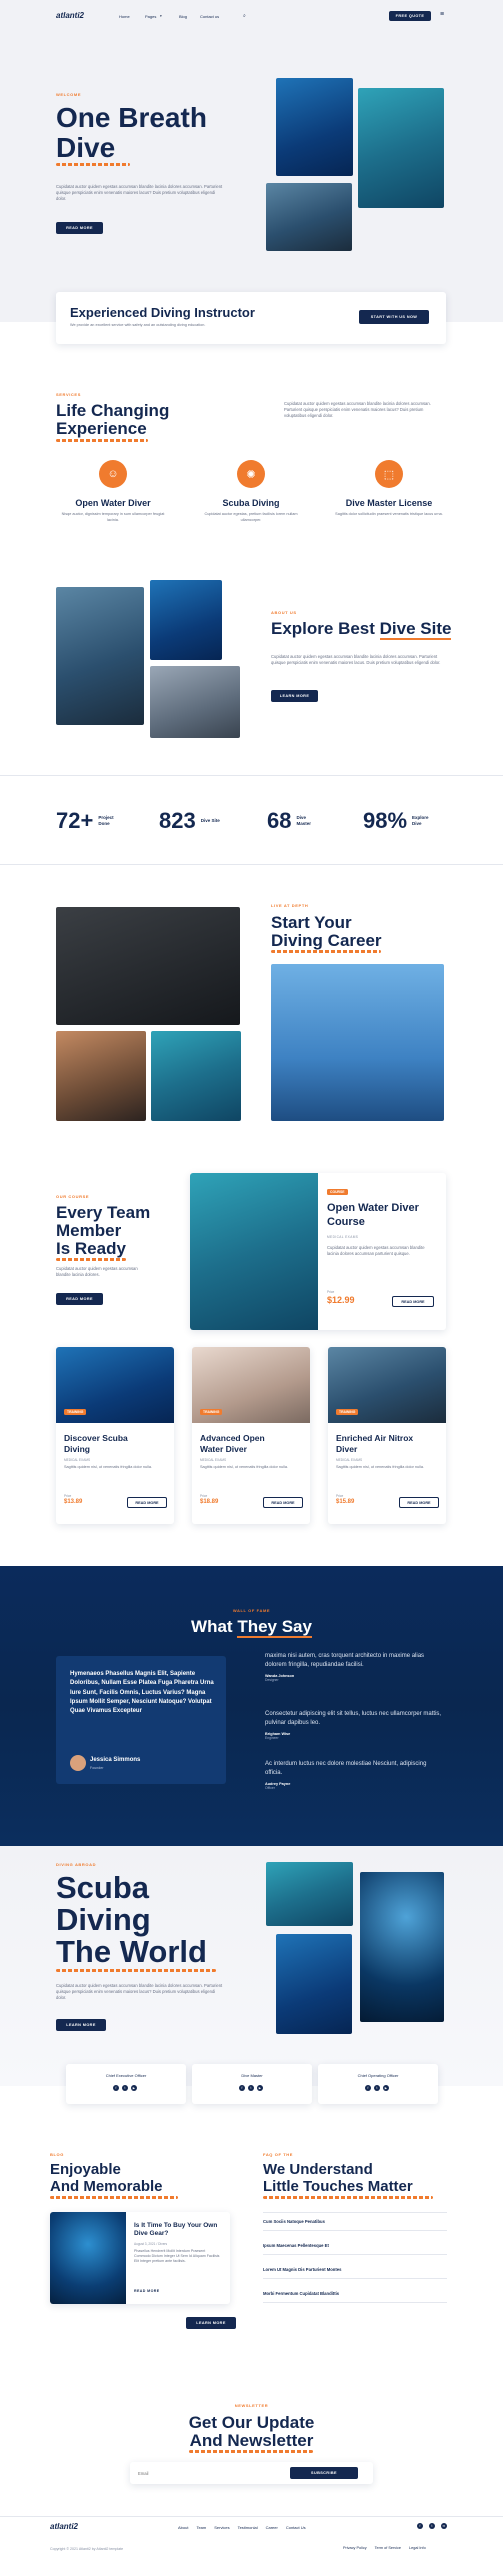 The image size is (503, 2560). I want to click on team-title-line3: Is Ready, so click(91, 1248).